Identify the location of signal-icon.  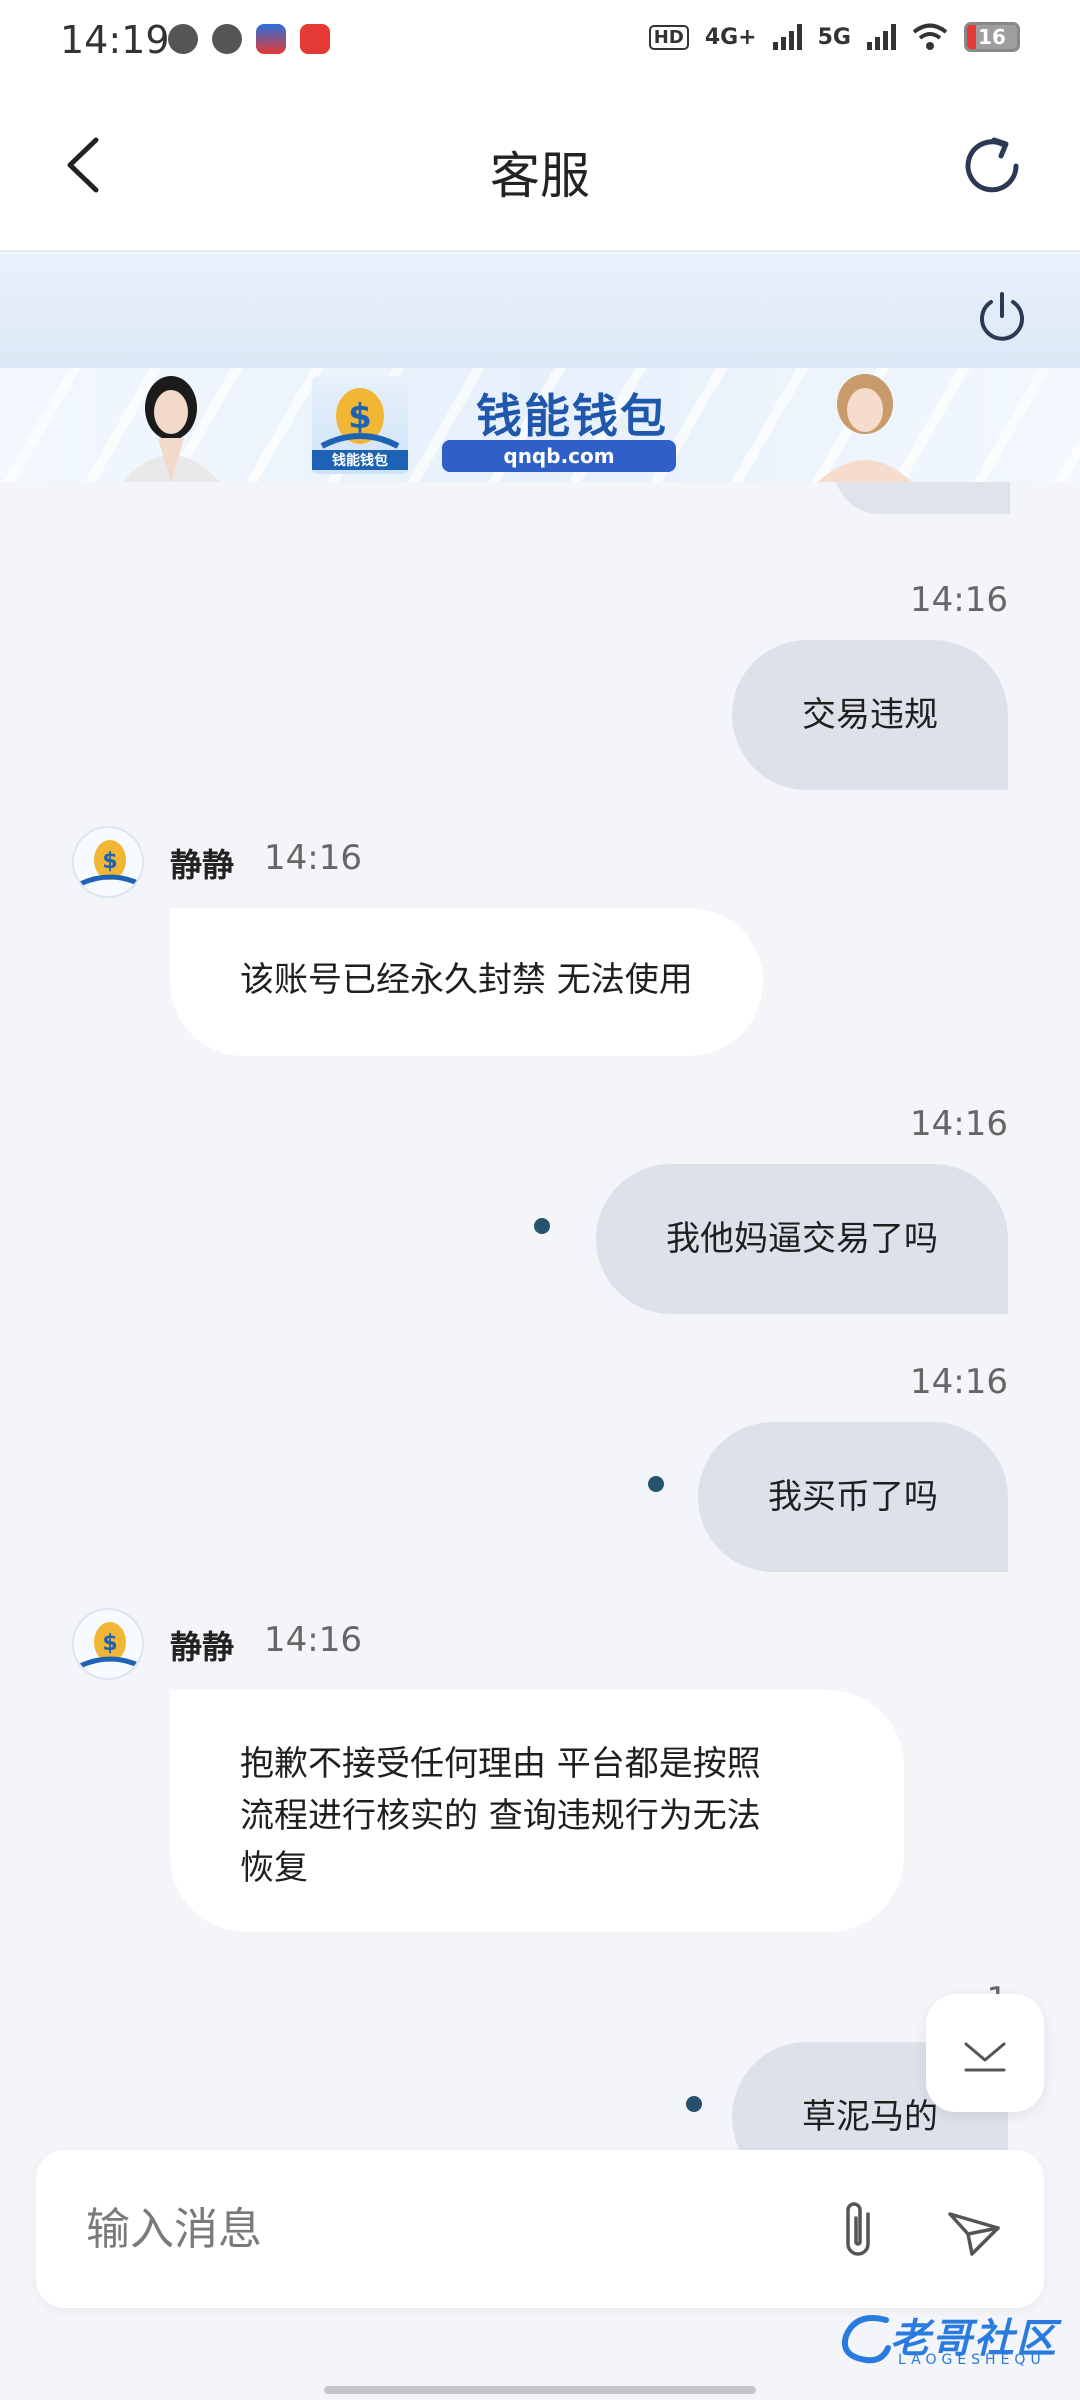
(787, 37).